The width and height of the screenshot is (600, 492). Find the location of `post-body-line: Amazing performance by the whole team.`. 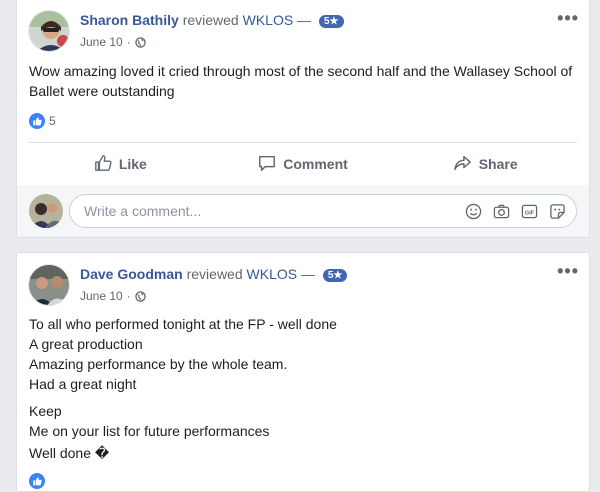

post-body-line: Amazing performance by the whole team. is located at coordinates (158, 364).